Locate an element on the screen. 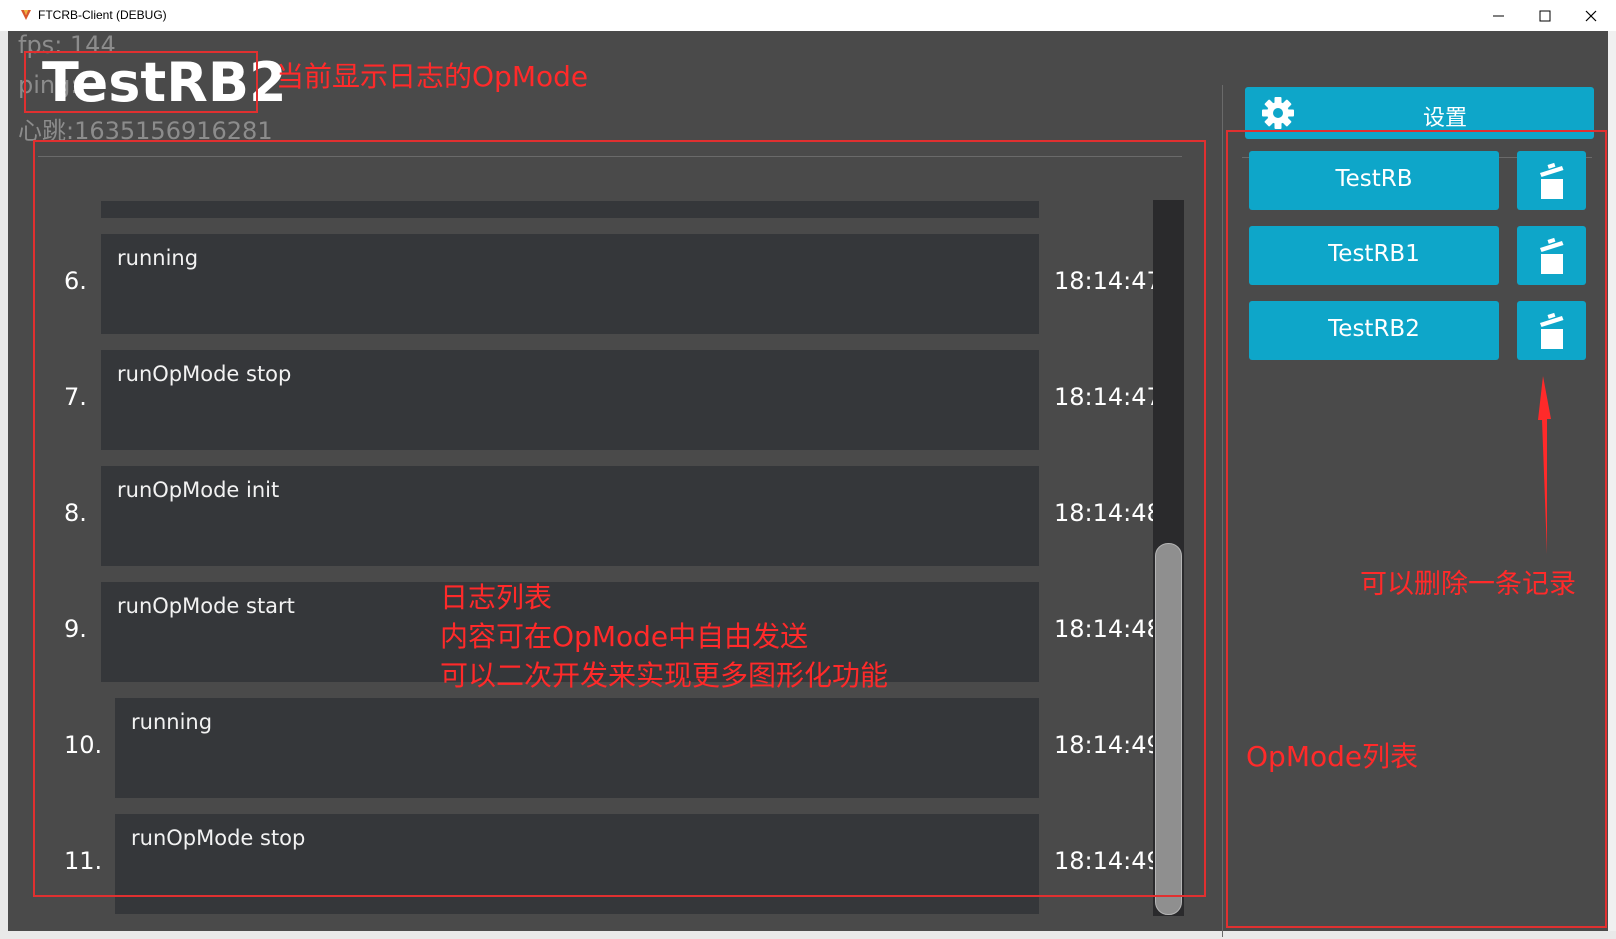 This screenshot has width=1616, height=939. panel-divider is located at coordinates (1222, 511).